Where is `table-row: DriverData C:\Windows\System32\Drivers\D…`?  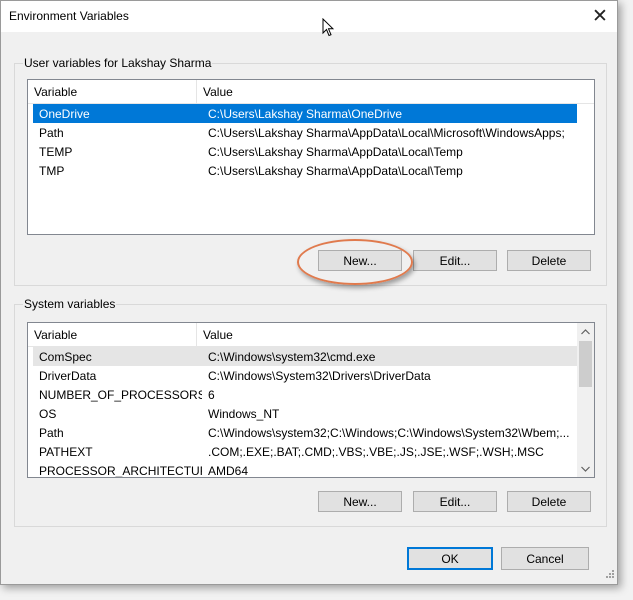 table-row: DriverData C:\Windows\System32\Drivers\D… is located at coordinates (305, 375).